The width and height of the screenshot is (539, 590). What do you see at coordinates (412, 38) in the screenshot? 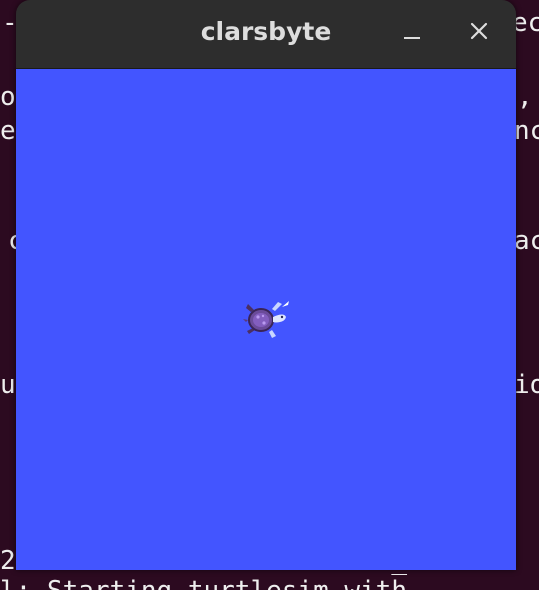
I see `minimize-icon` at bounding box center [412, 38].